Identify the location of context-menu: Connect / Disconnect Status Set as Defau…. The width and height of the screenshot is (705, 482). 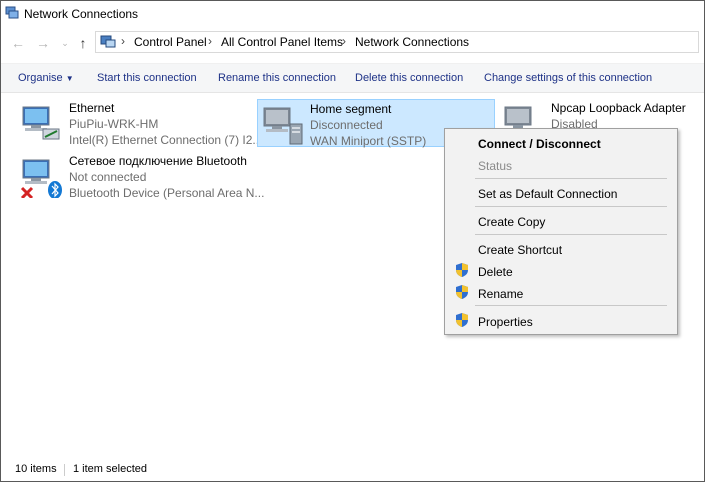
(561, 231).